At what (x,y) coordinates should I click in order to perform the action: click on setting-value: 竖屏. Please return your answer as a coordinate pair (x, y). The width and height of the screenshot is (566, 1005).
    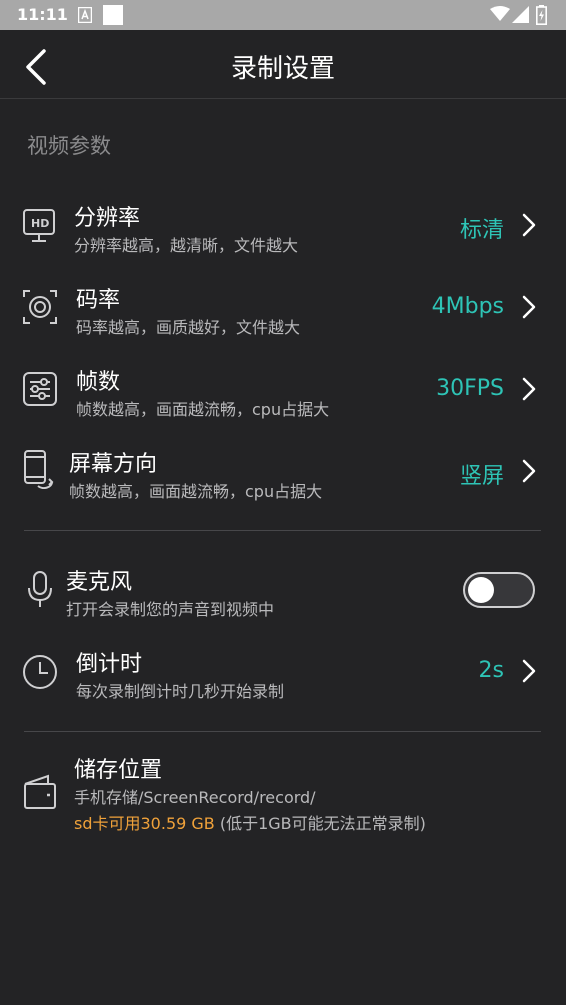
    Looking at the image, I should click on (481, 476).